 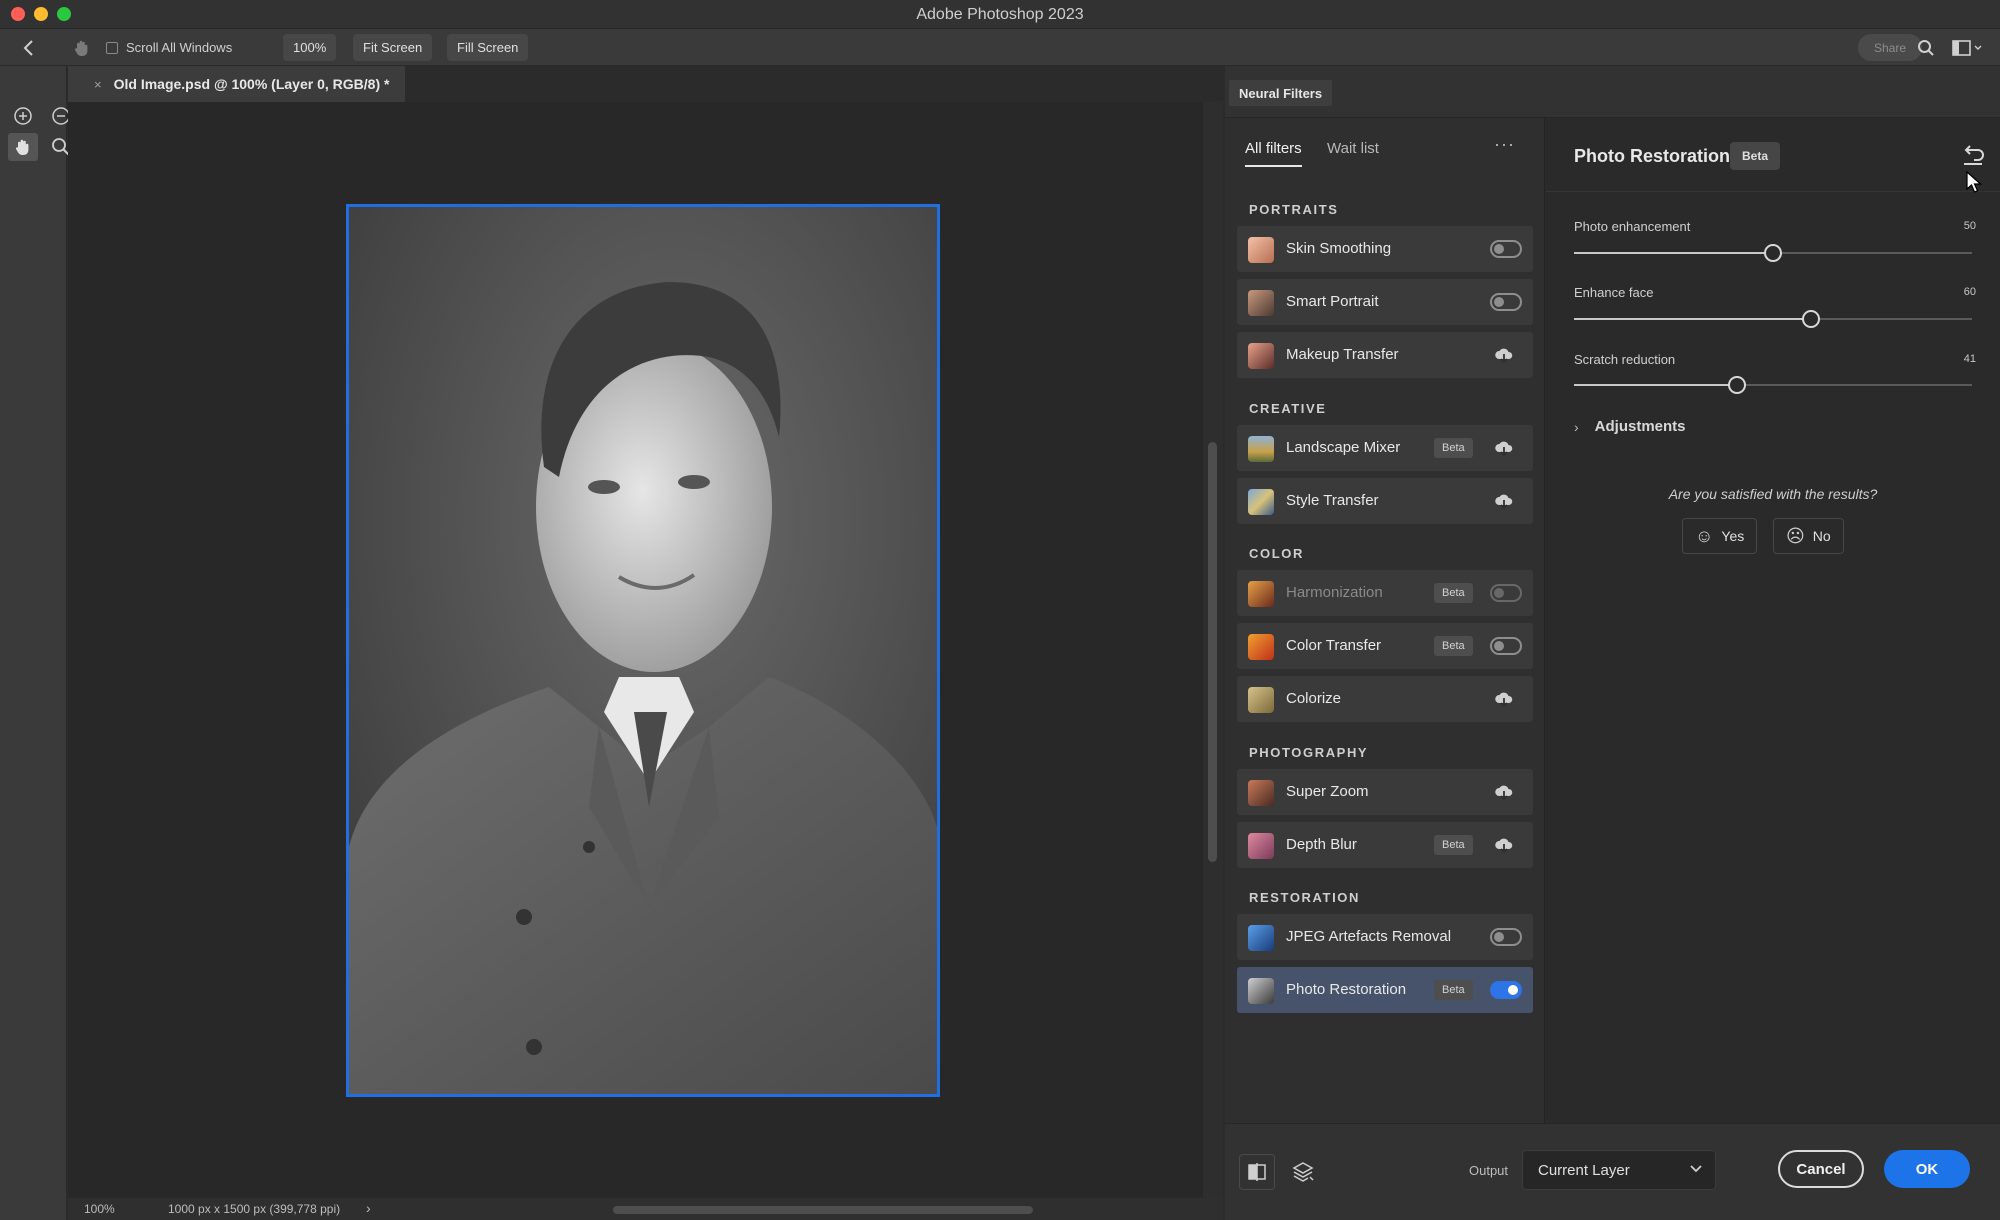 I want to click on back-icon, so click(x=29, y=47).